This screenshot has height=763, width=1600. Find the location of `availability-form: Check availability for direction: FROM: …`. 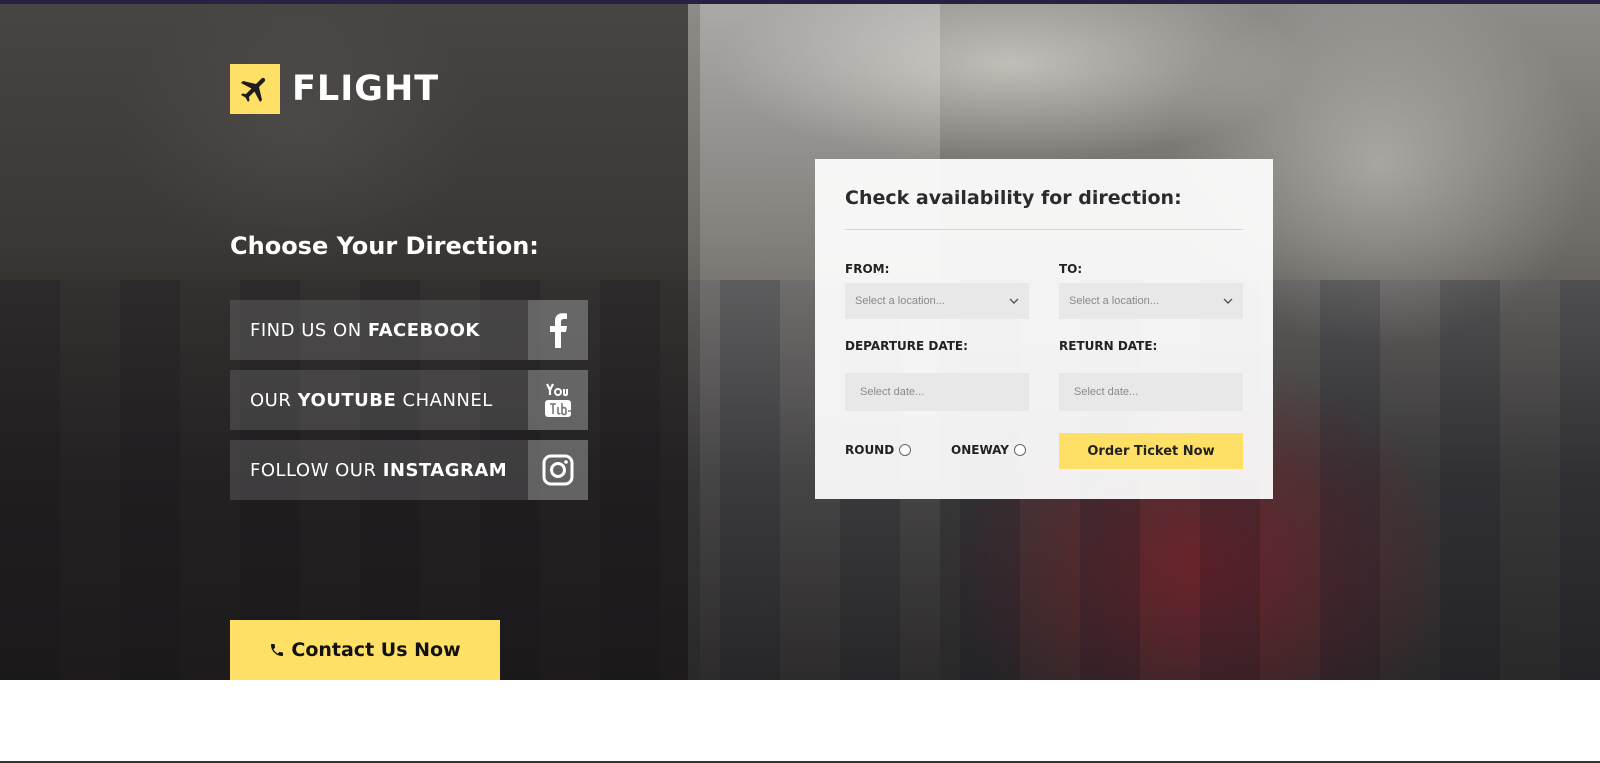

availability-form: Check availability for direction: FROM: … is located at coordinates (1044, 329).